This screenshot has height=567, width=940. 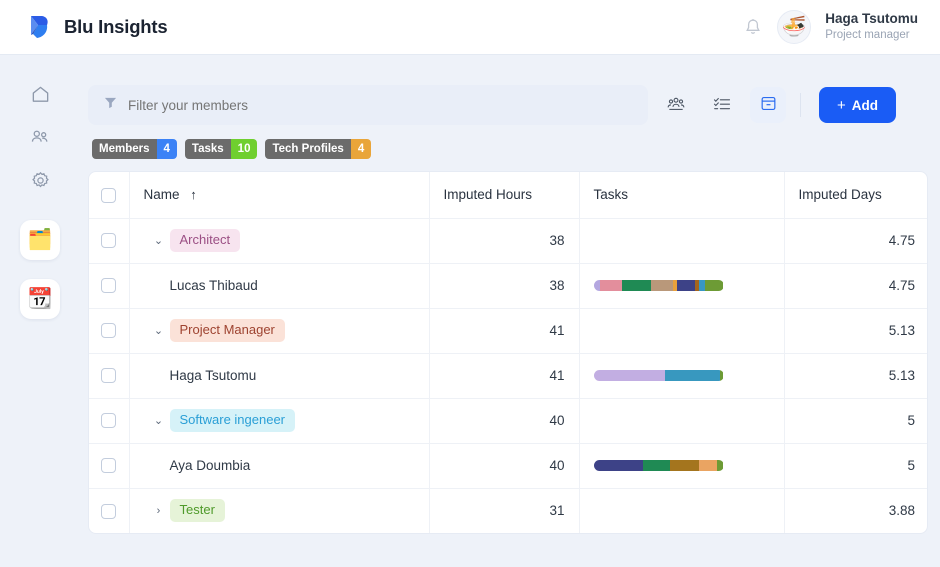 I want to click on chip-members: Members 4, so click(x=134, y=149).